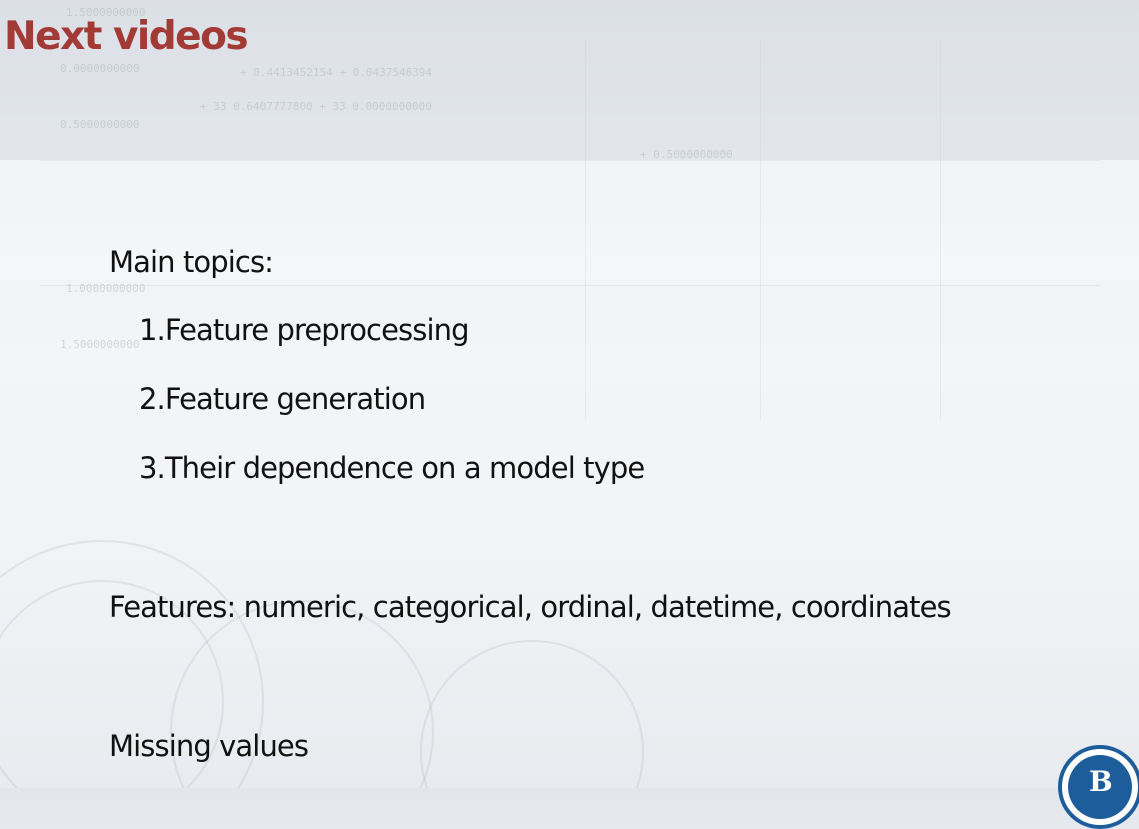 The width and height of the screenshot is (1139, 829). Describe the element at coordinates (304, 330) in the screenshot. I see `topic-item: 1.Feature preprocessing` at that location.